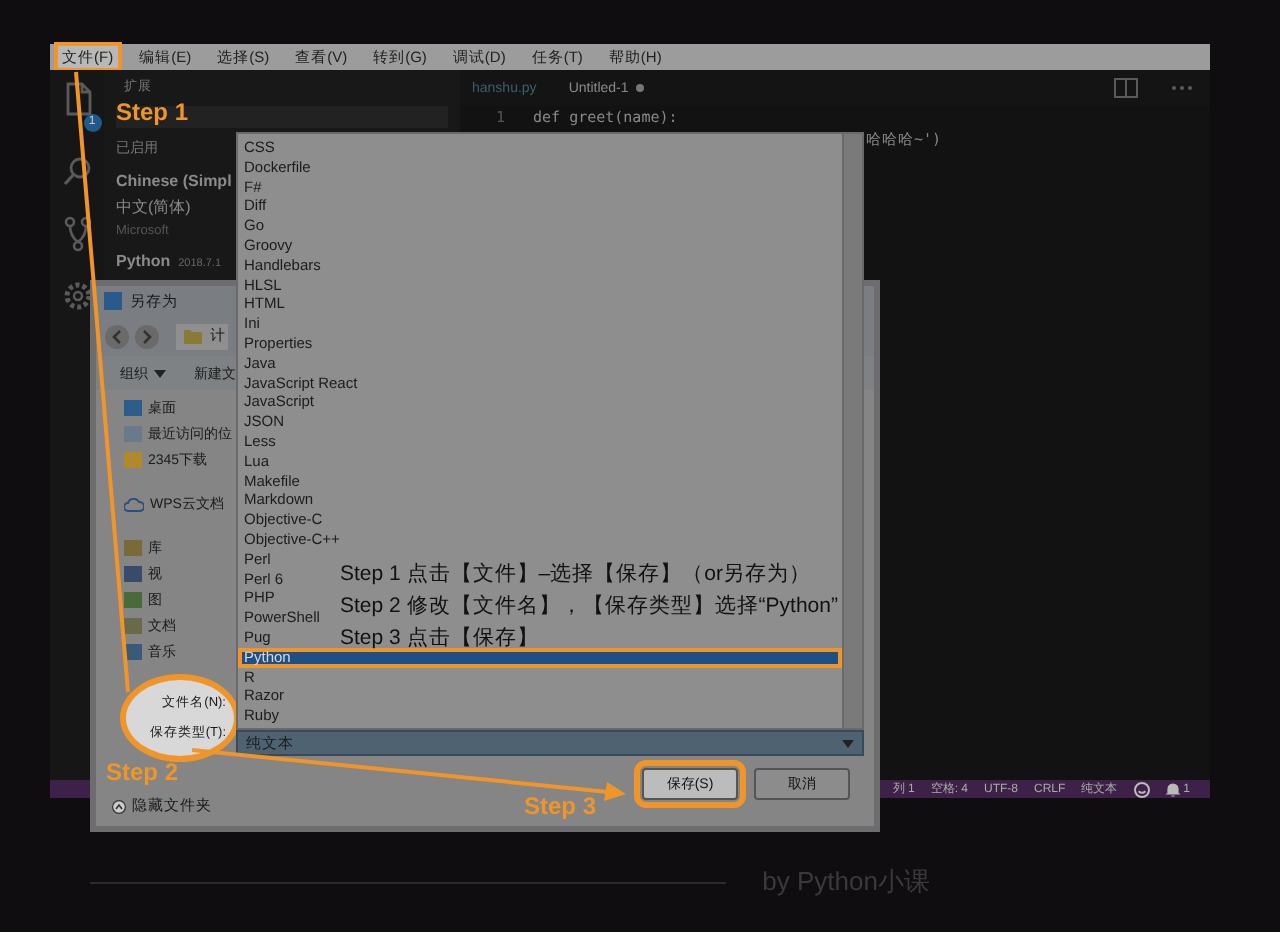 This screenshot has height=932, width=1280. I want to click on branch-icon, so click(77, 234).